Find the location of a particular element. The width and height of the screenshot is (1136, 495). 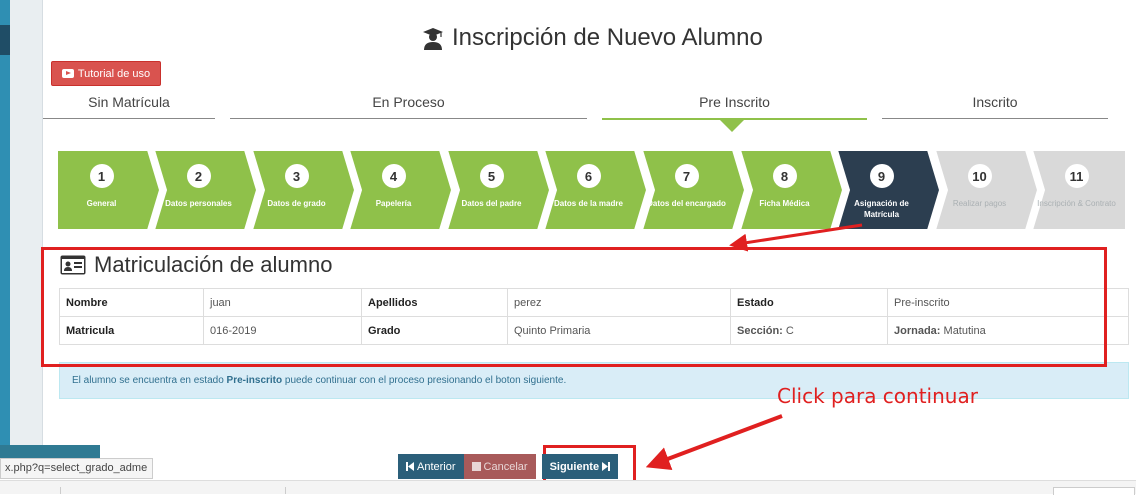

step-label: General is located at coordinates (101, 203).